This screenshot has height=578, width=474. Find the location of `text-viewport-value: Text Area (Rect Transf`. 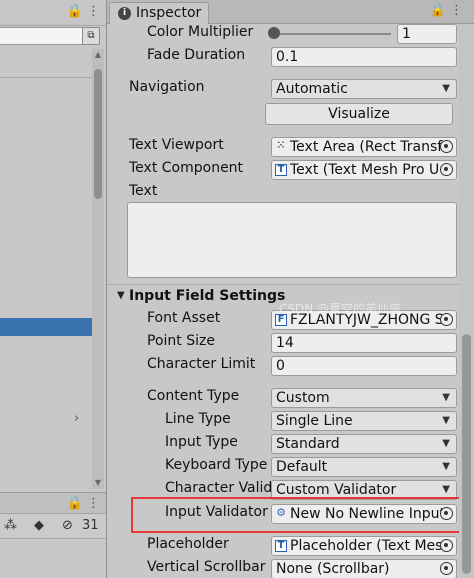

text-viewport-value: Text Area (Rect Transf is located at coordinates (366, 147).